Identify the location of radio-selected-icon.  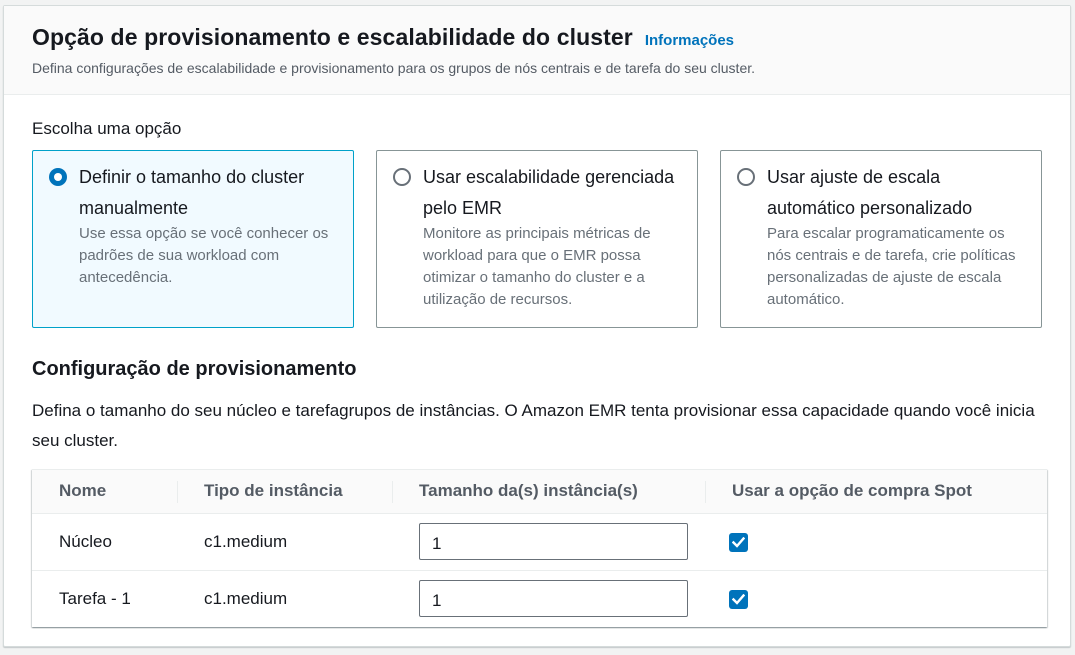
(58, 177).